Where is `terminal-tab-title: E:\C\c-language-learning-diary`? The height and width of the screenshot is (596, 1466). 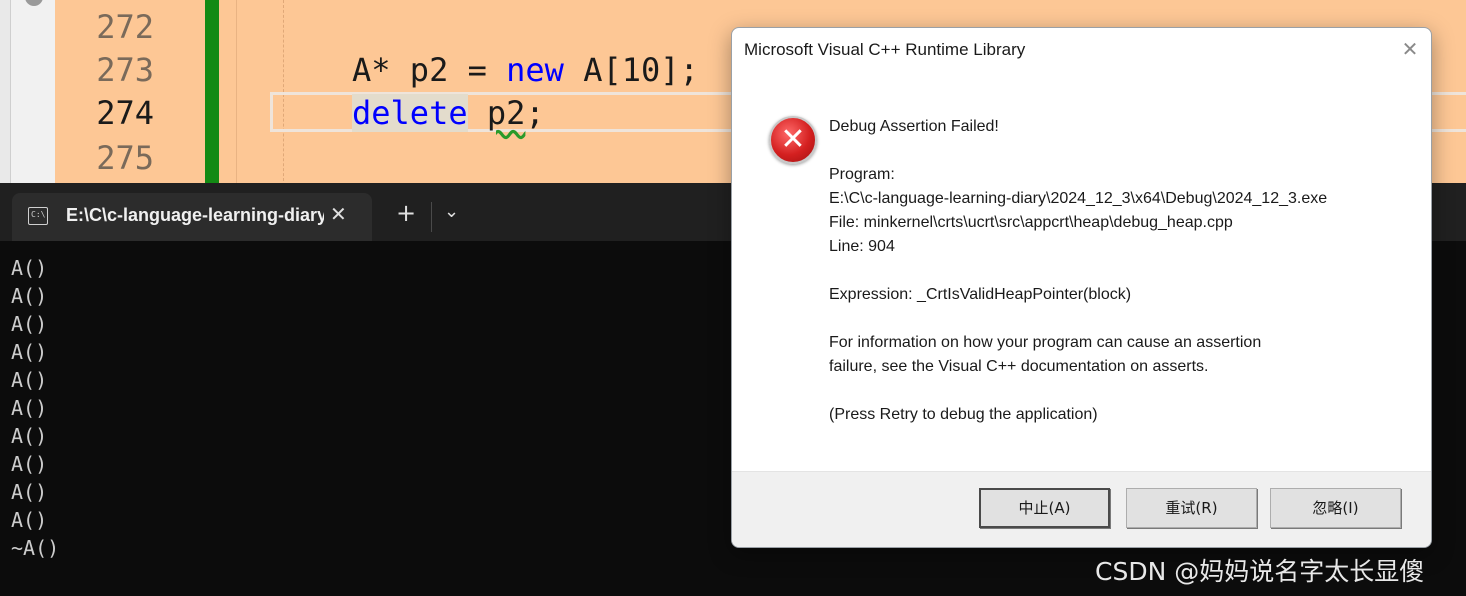 terminal-tab-title: E:\C\c-language-learning-diary is located at coordinates (195, 215).